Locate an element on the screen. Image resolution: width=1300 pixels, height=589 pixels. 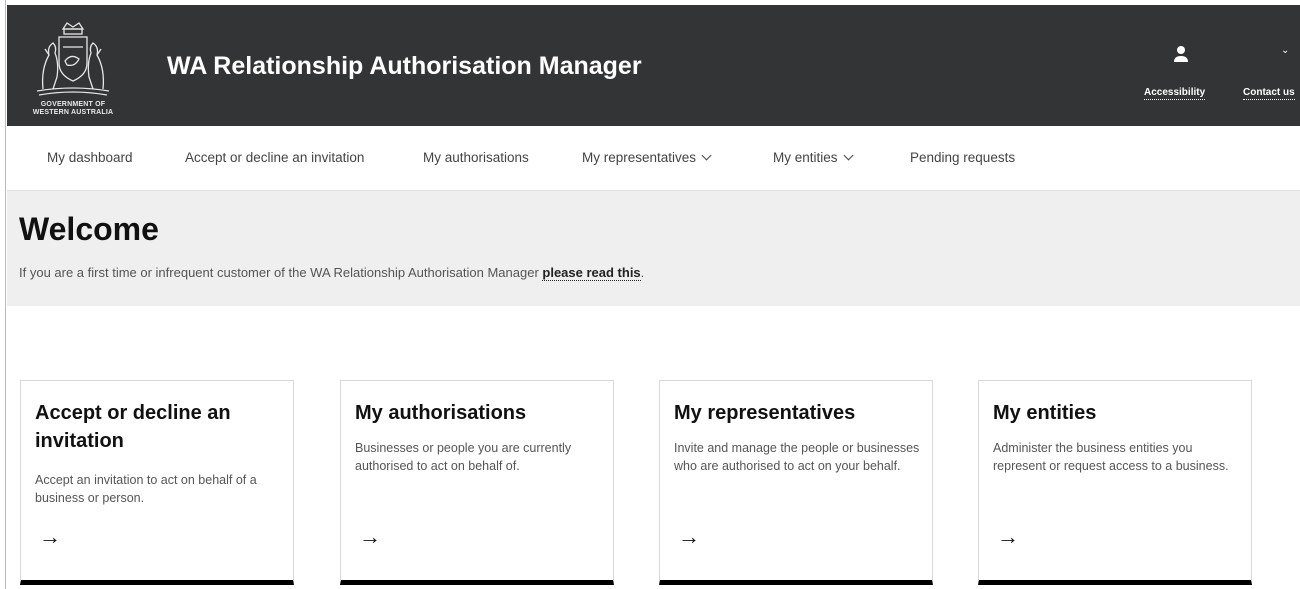
nav-label: Accept or decline an invitation is located at coordinates (275, 157).